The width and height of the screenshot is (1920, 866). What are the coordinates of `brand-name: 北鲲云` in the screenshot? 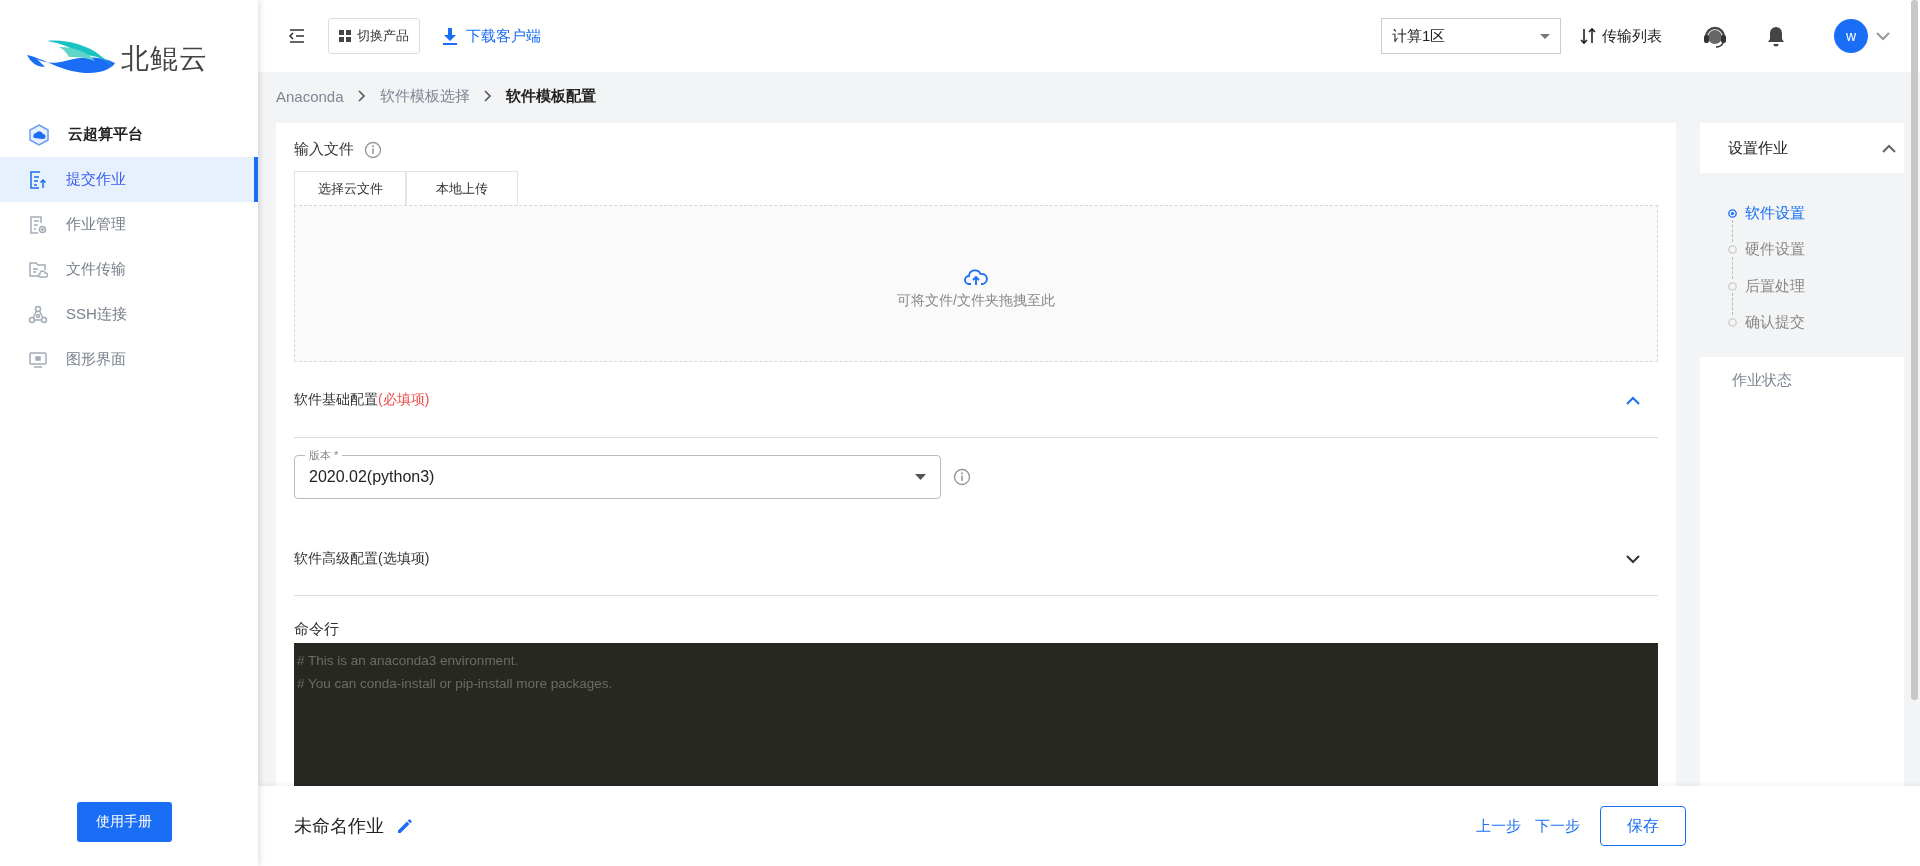 It's located at (164, 59).